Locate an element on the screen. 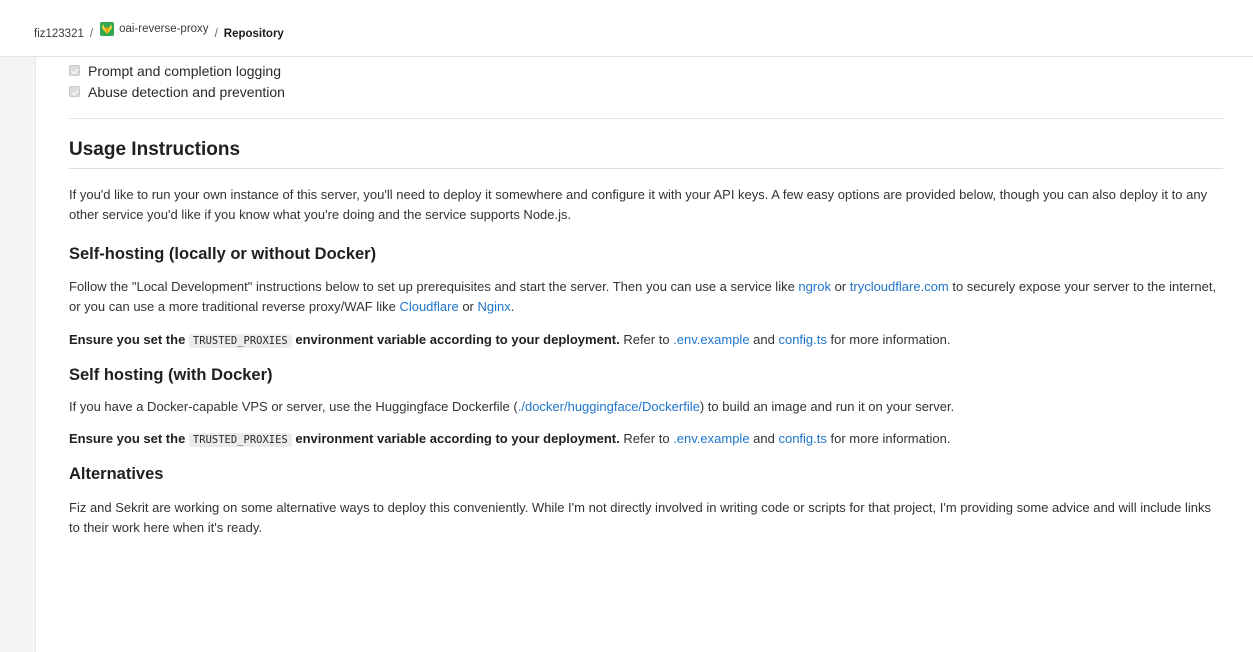 The width and height of the screenshot is (1253, 652). tanuki-icon is located at coordinates (107, 28).